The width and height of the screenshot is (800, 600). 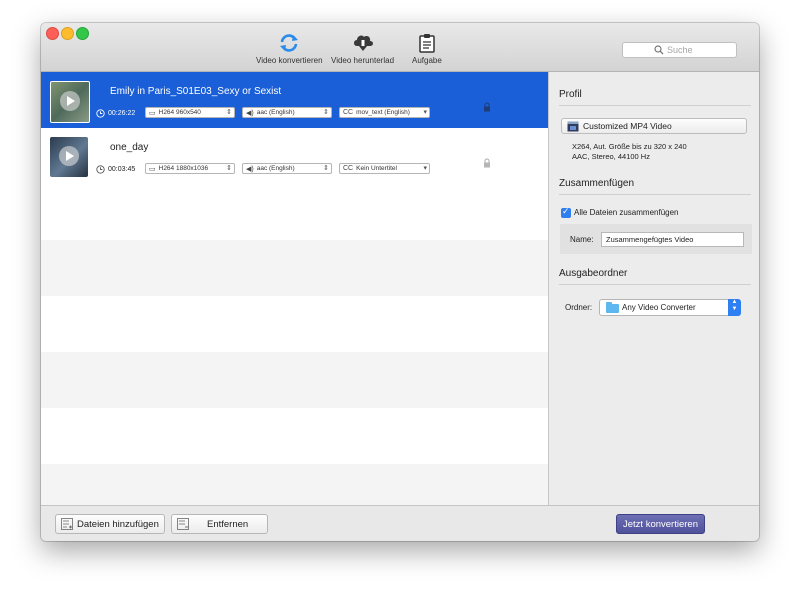 What do you see at coordinates (363, 43) in the screenshot?
I see `cloud-download-icon` at bounding box center [363, 43].